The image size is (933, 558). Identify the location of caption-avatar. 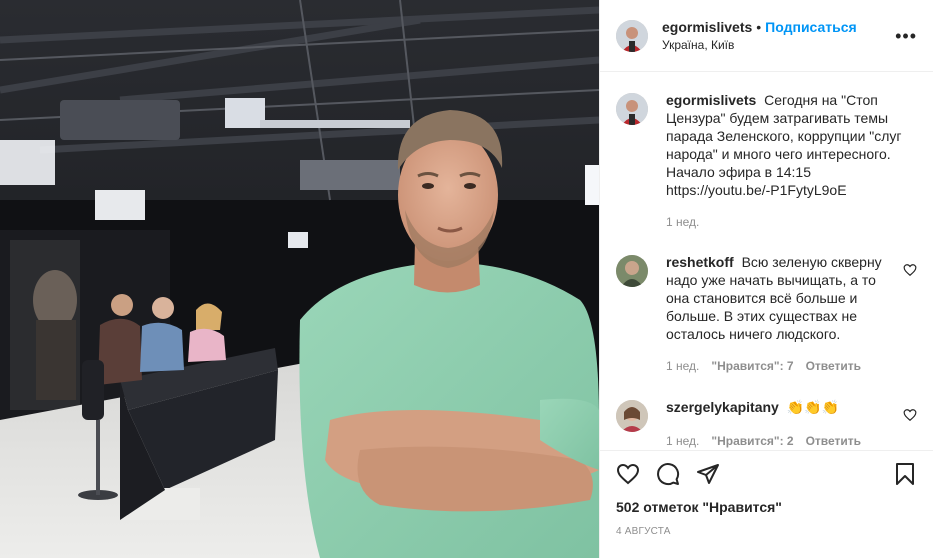
(632, 109).